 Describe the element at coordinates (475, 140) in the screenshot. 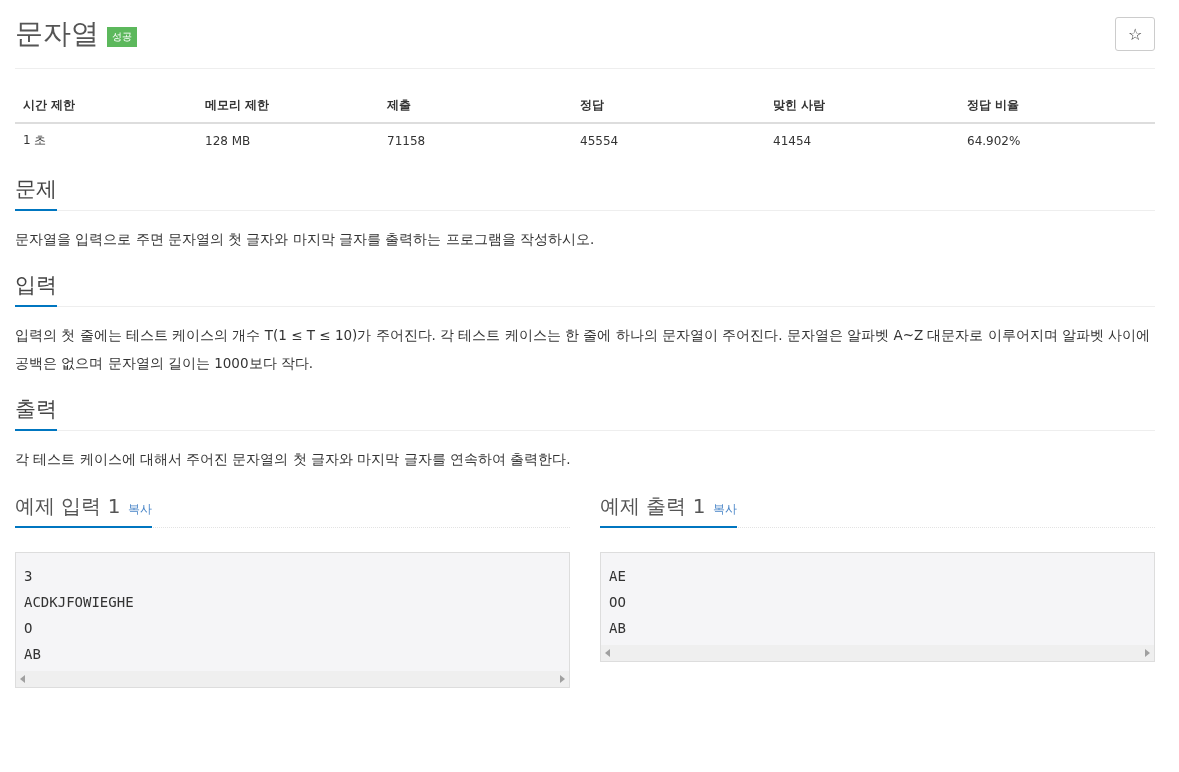

I see `table-cell: 71158` at that location.